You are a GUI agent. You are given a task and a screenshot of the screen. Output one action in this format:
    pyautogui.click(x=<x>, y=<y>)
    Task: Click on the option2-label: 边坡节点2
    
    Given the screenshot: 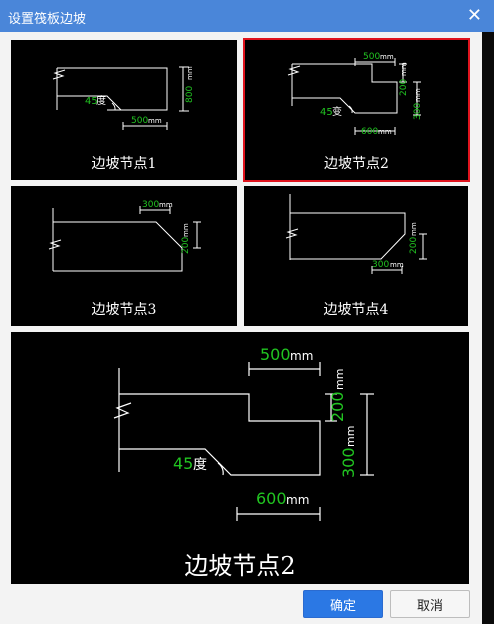 What is the action you would take?
    pyautogui.click(x=356, y=164)
    